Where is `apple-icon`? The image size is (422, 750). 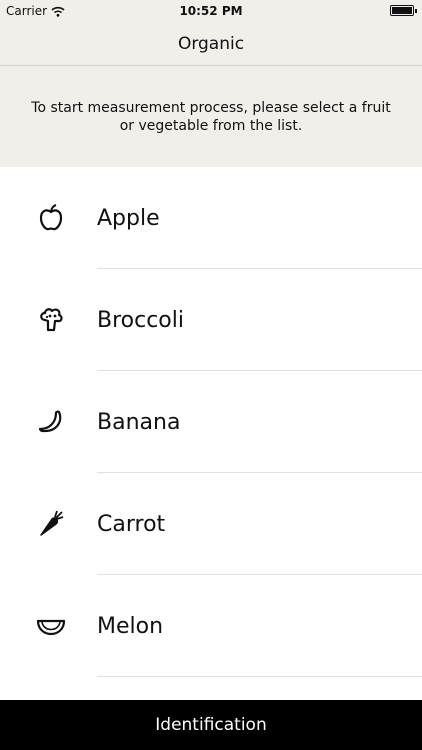 apple-icon is located at coordinates (51, 218).